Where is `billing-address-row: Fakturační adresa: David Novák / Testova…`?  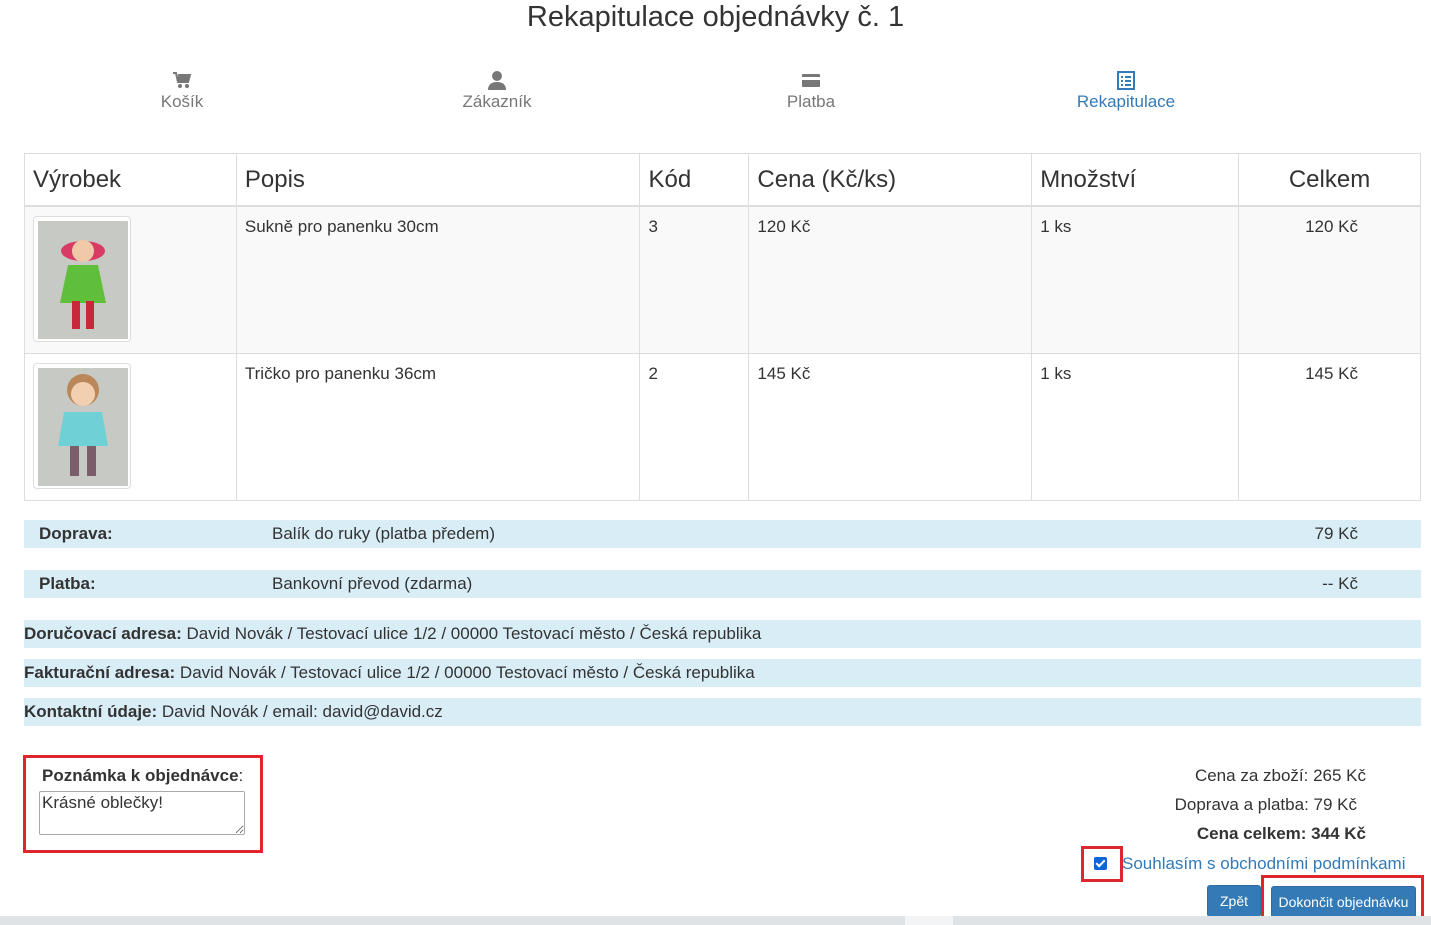 billing-address-row: Fakturační adresa: David Novák / Testova… is located at coordinates (722, 673).